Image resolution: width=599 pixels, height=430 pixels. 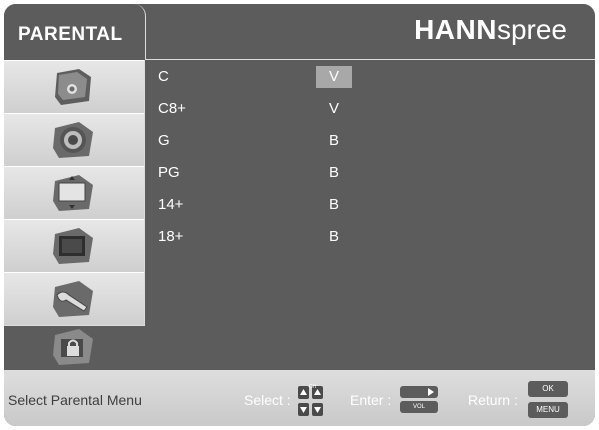 I want to click on brand-bold: HANN, so click(x=455, y=29).